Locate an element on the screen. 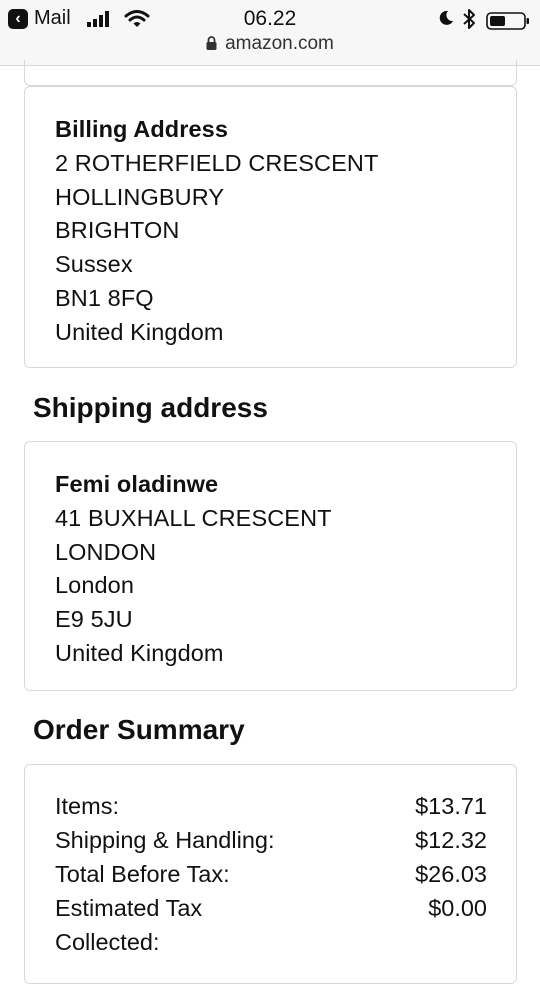  billing-address-heading: Billing Address is located at coordinates (141, 129).